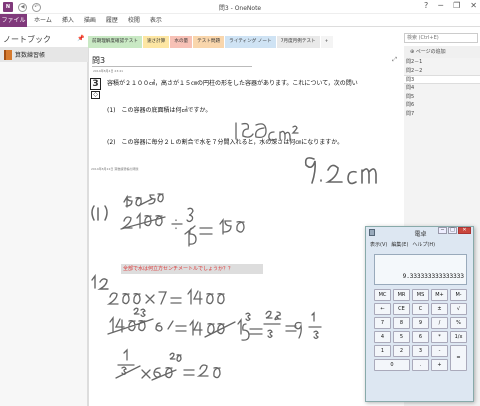 The height and width of the screenshot is (406, 480). Describe the element at coordinates (156, 42) in the screenshot. I see `section-tab: 速さ計算` at that location.